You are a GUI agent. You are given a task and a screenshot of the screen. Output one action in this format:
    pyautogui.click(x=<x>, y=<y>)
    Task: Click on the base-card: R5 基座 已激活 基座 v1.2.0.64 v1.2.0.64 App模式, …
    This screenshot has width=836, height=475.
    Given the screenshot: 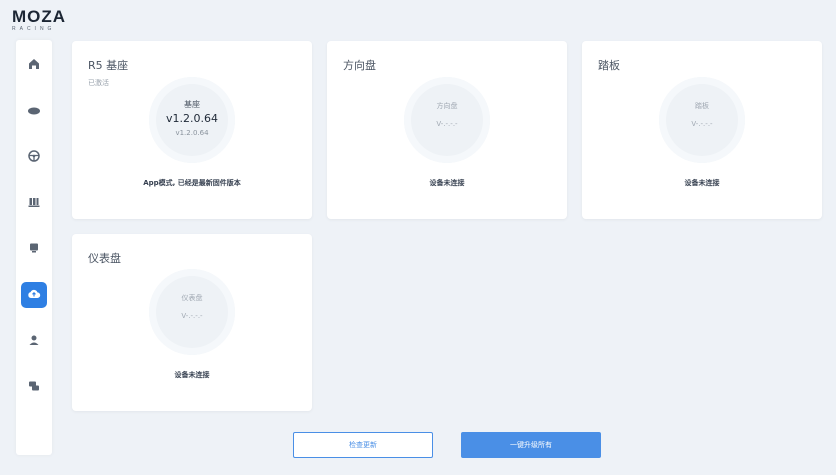 What is the action you would take?
    pyautogui.click(x=192, y=130)
    